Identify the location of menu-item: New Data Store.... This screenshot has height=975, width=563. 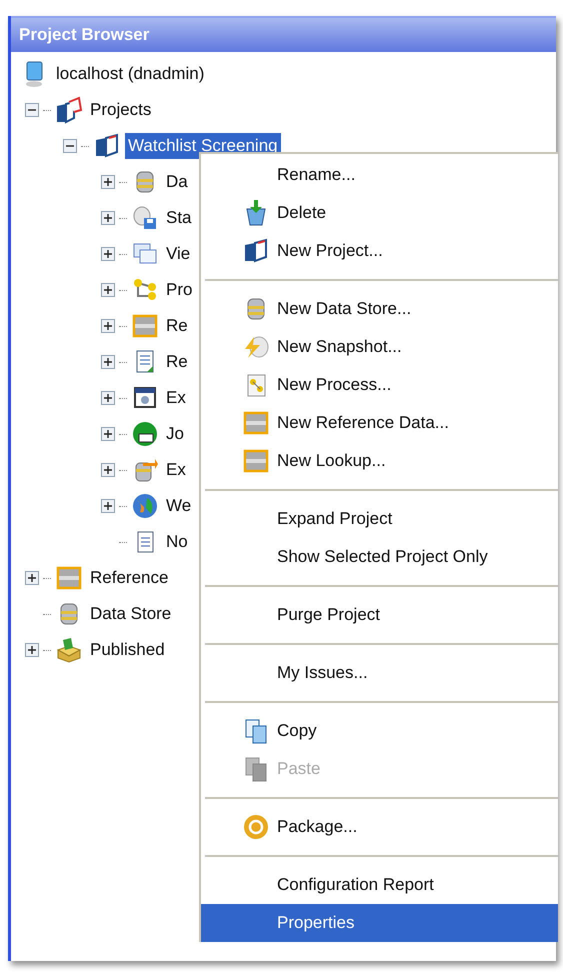
(379, 309).